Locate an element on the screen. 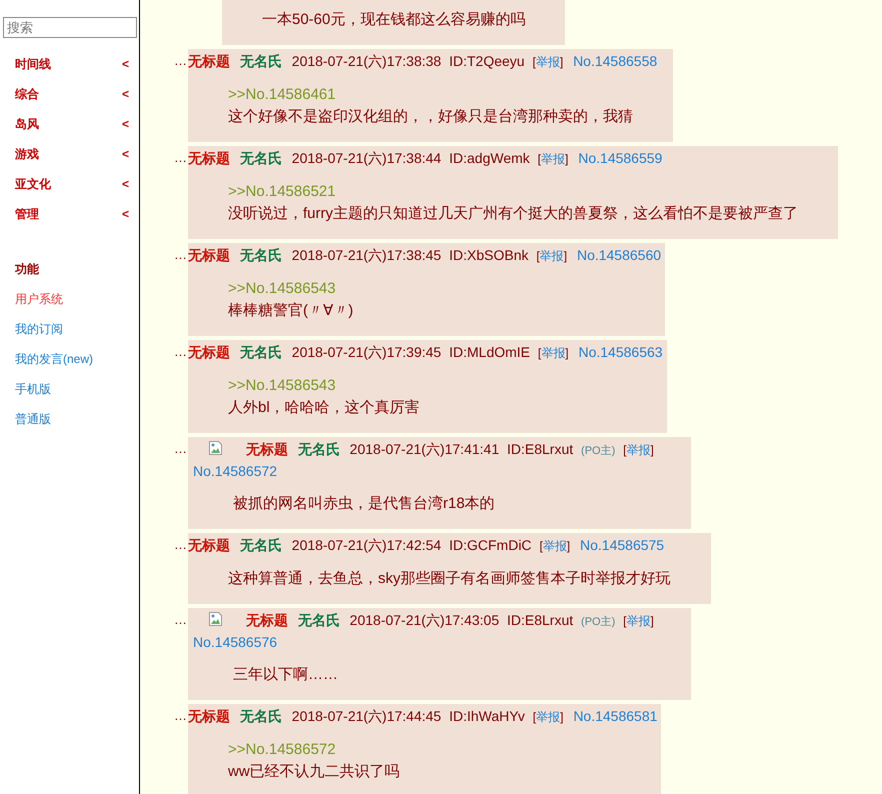 The image size is (882, 794). poster-id: ID:MLdOmIE is located at coordinates (489, 352).